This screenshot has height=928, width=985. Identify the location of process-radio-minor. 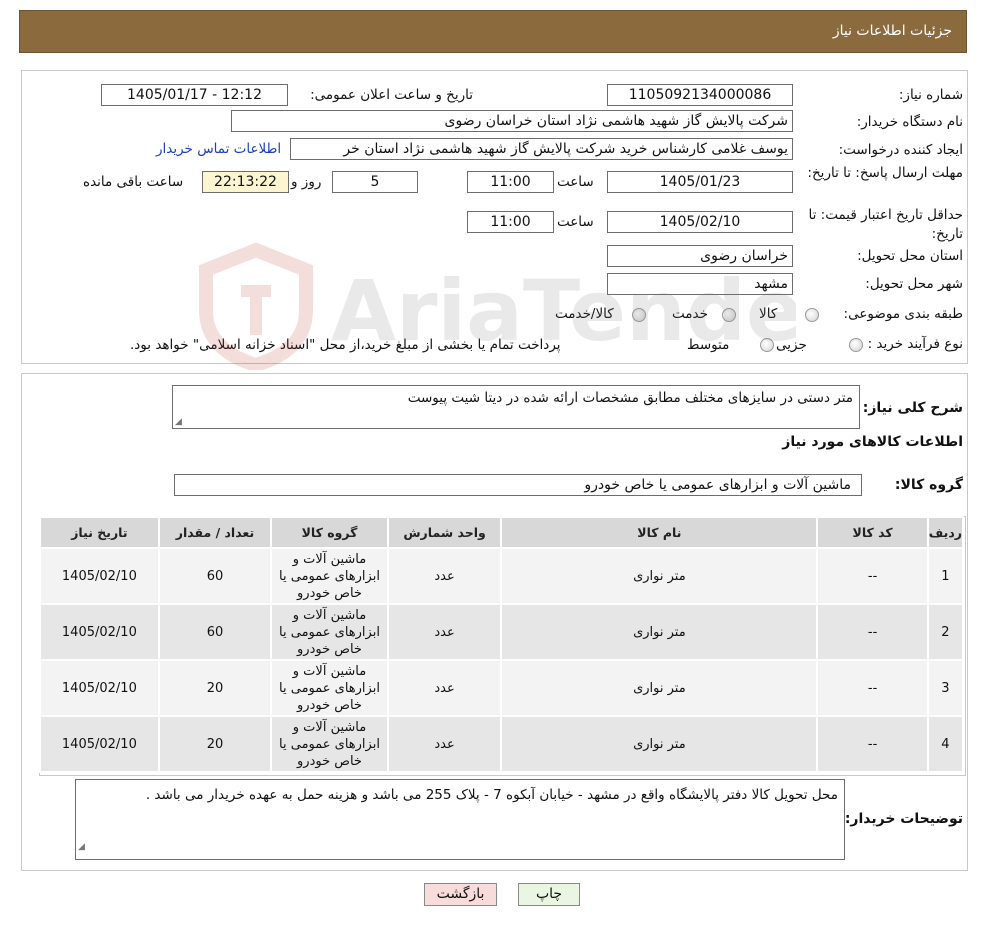
(856, 345).